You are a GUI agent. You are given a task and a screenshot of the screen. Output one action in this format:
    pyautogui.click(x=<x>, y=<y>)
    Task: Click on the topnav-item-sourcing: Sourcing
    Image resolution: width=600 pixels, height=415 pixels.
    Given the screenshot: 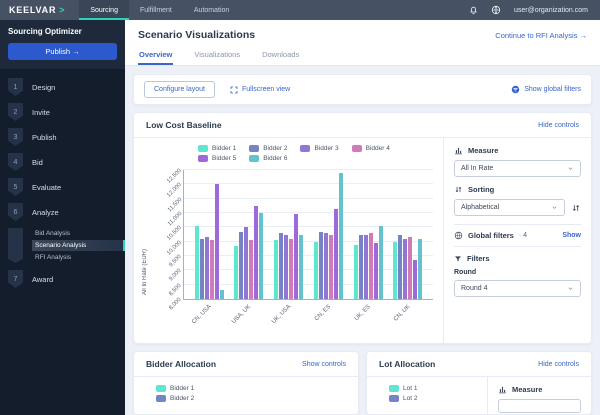 What is the action you would take?
    pyautogui.click(x=104, y=10)
    